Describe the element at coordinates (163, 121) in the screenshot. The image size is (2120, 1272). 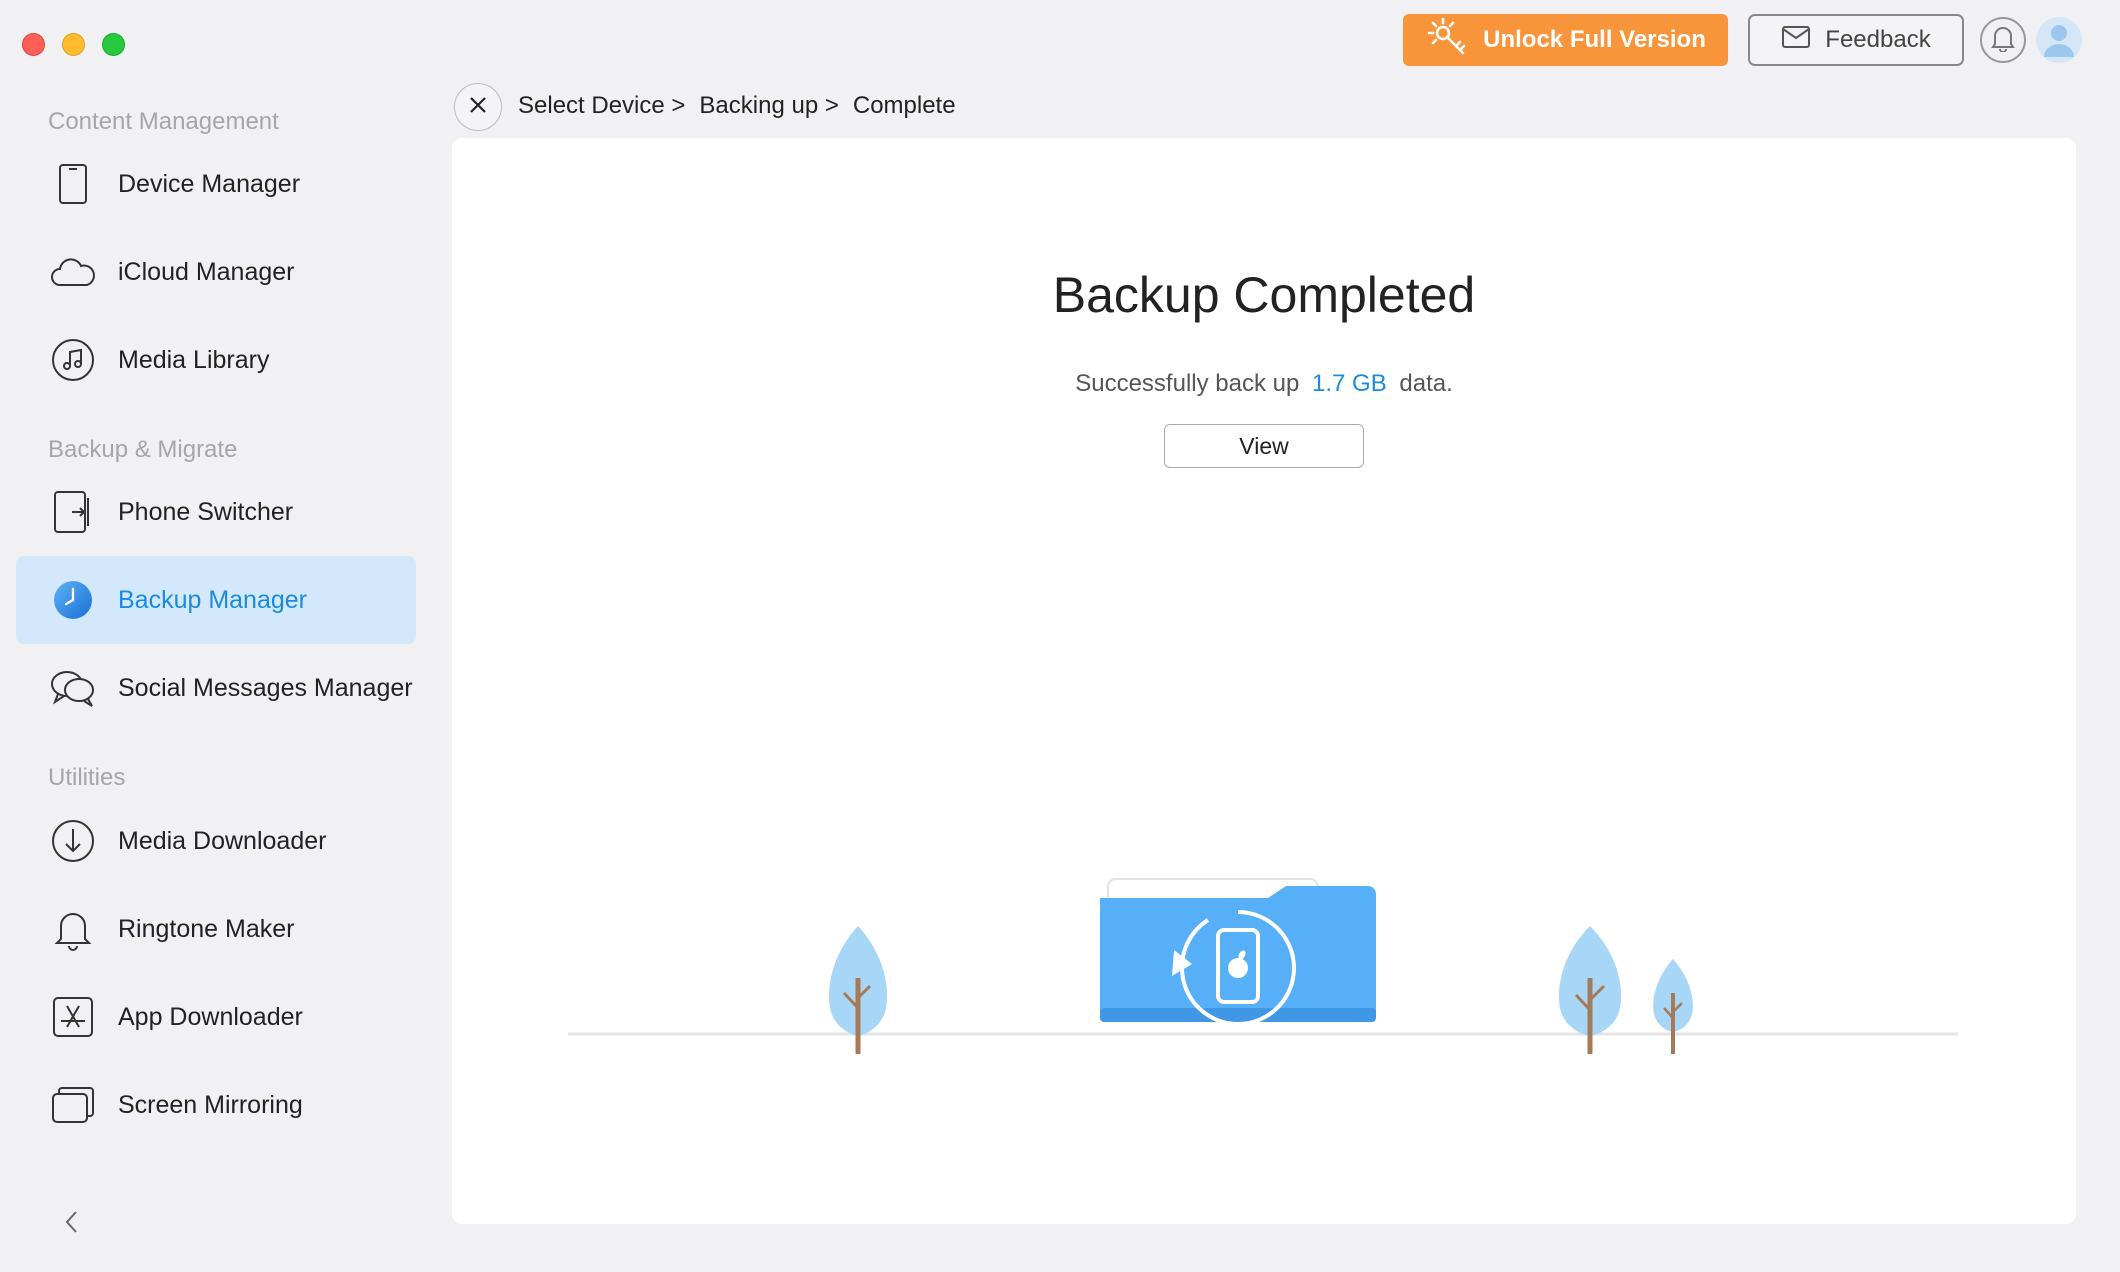
I see `section-content-management: Content Management` at that location.